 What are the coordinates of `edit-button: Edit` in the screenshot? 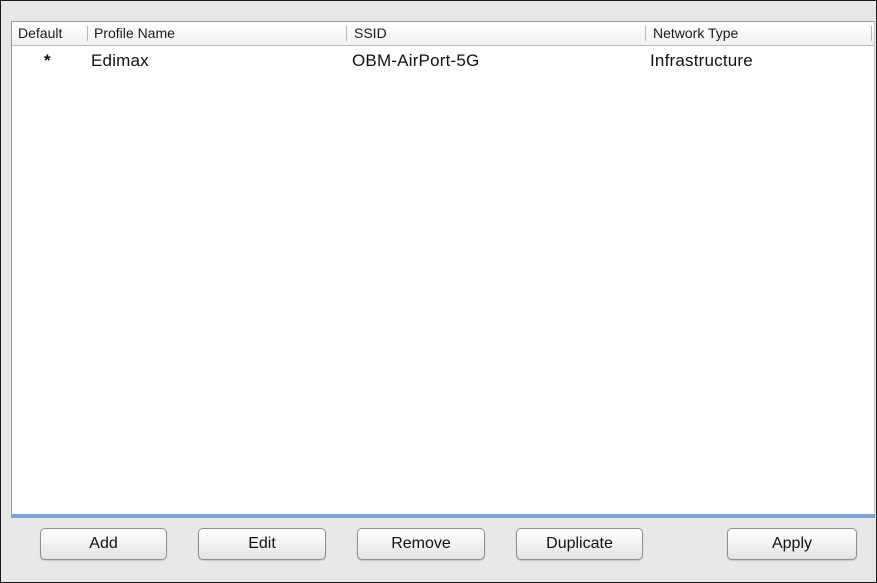 It's located at (262, 544).